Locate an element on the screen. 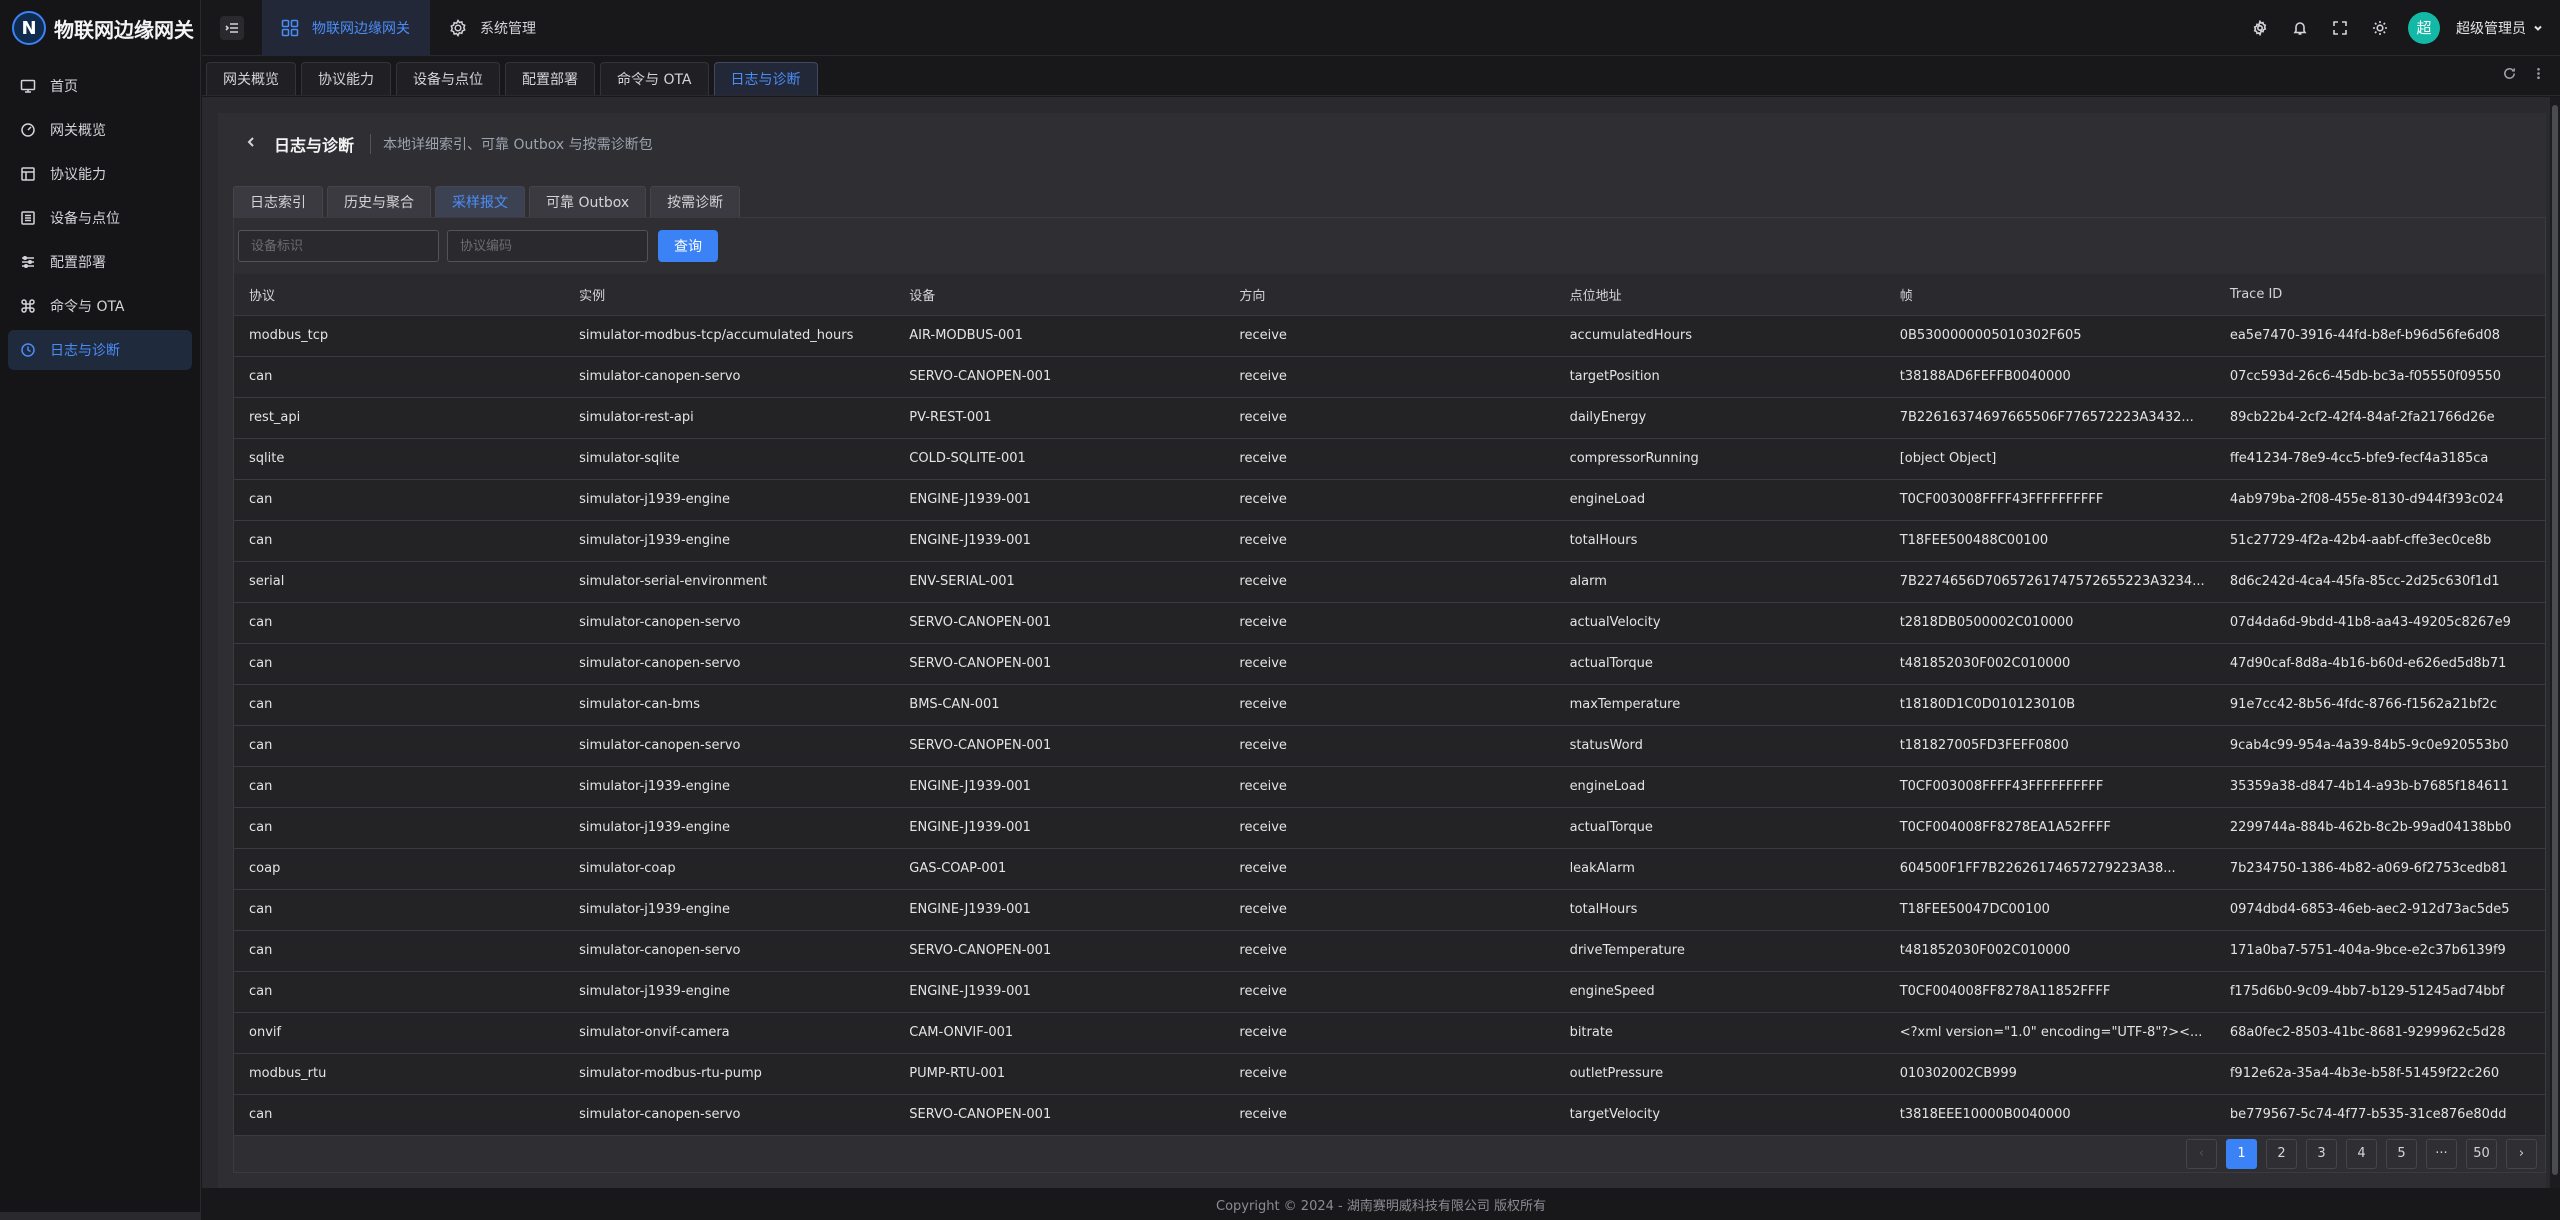 The height and width of the screenshot is (1220, 2560). tab-logs: 日志与诊断 is located at coordinates (765, 78).